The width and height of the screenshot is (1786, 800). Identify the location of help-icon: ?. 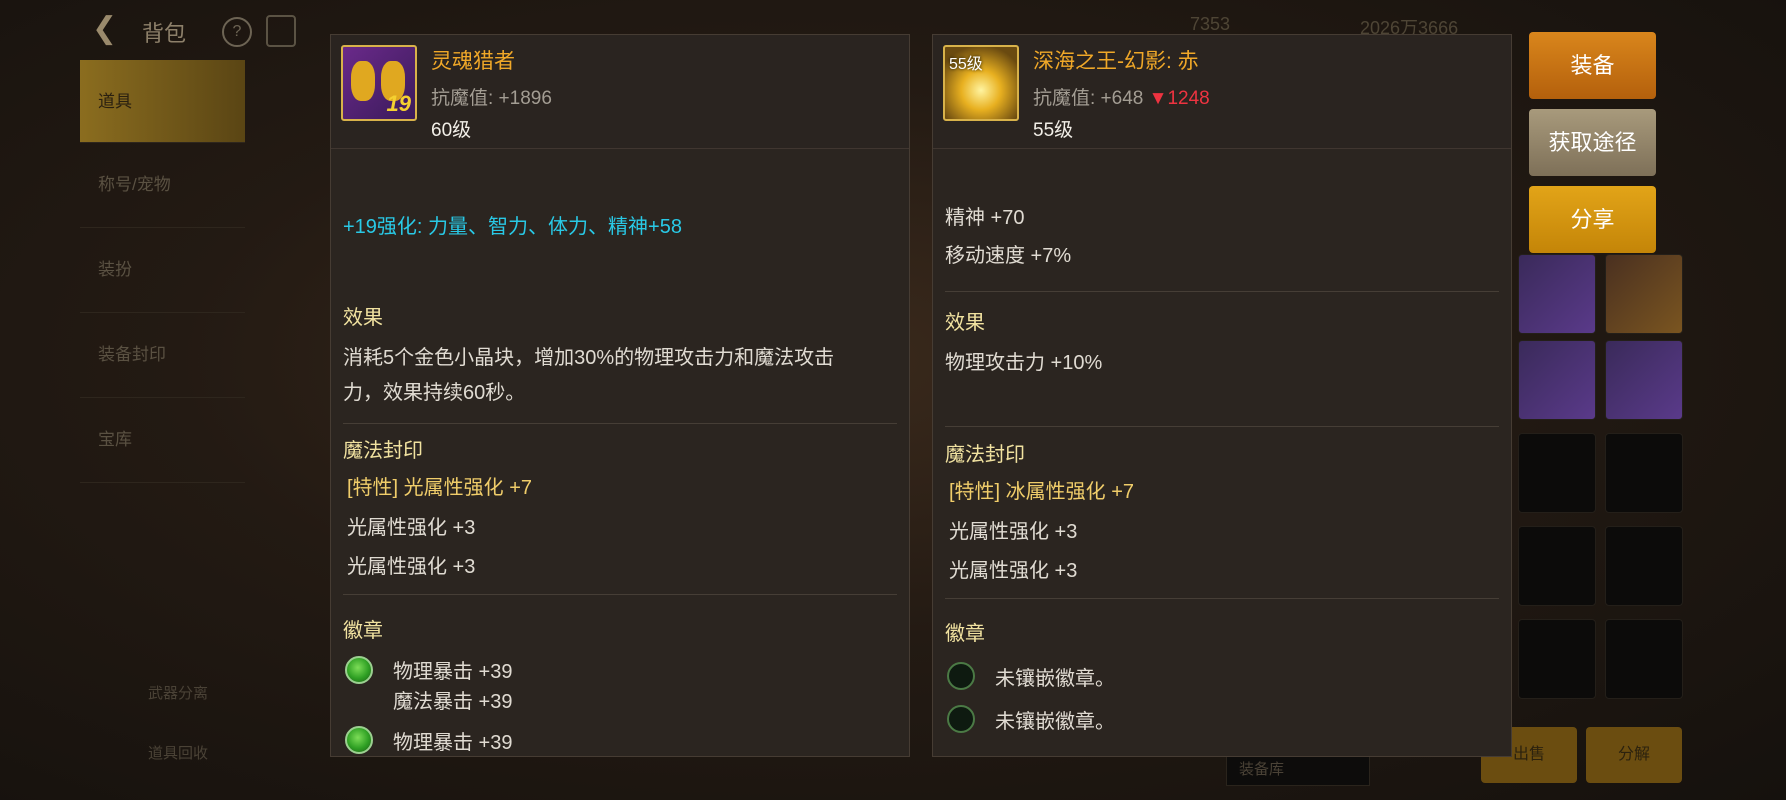
(237, 32).